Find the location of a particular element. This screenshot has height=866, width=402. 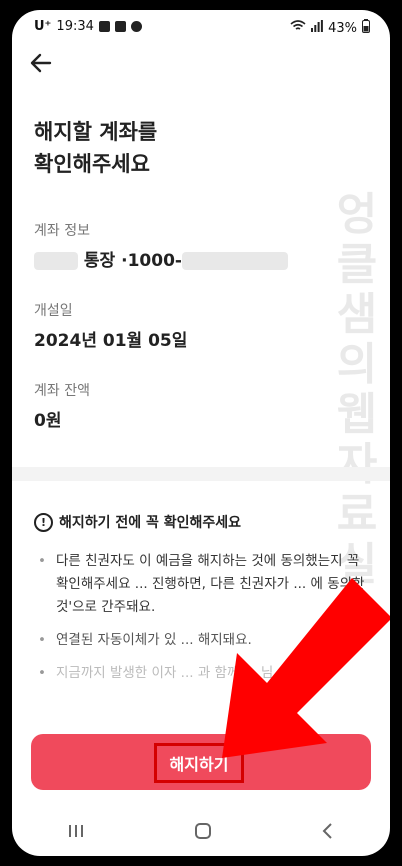

notice-title-text: 해지하기 전에 꼭 확인해주세요 is located at coordinates (150, 523).